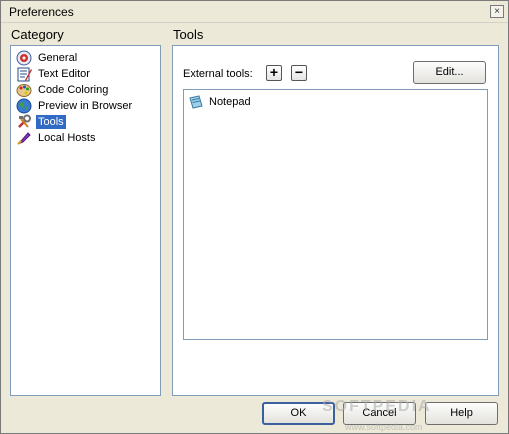 This screenshot has height=434, width=509. Describe the element at coordinates (64, 74) in the screenshot. I see `category-label: Text Editor` at that location.